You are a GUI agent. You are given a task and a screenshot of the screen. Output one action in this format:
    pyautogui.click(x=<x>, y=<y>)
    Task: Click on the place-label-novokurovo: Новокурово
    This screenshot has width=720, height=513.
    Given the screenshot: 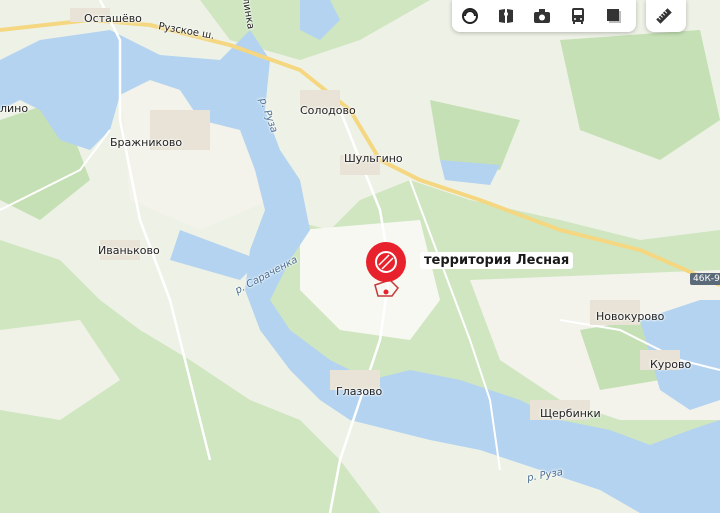 What is the action you would take?
    pyautogui.click(x=630, y=316)
    